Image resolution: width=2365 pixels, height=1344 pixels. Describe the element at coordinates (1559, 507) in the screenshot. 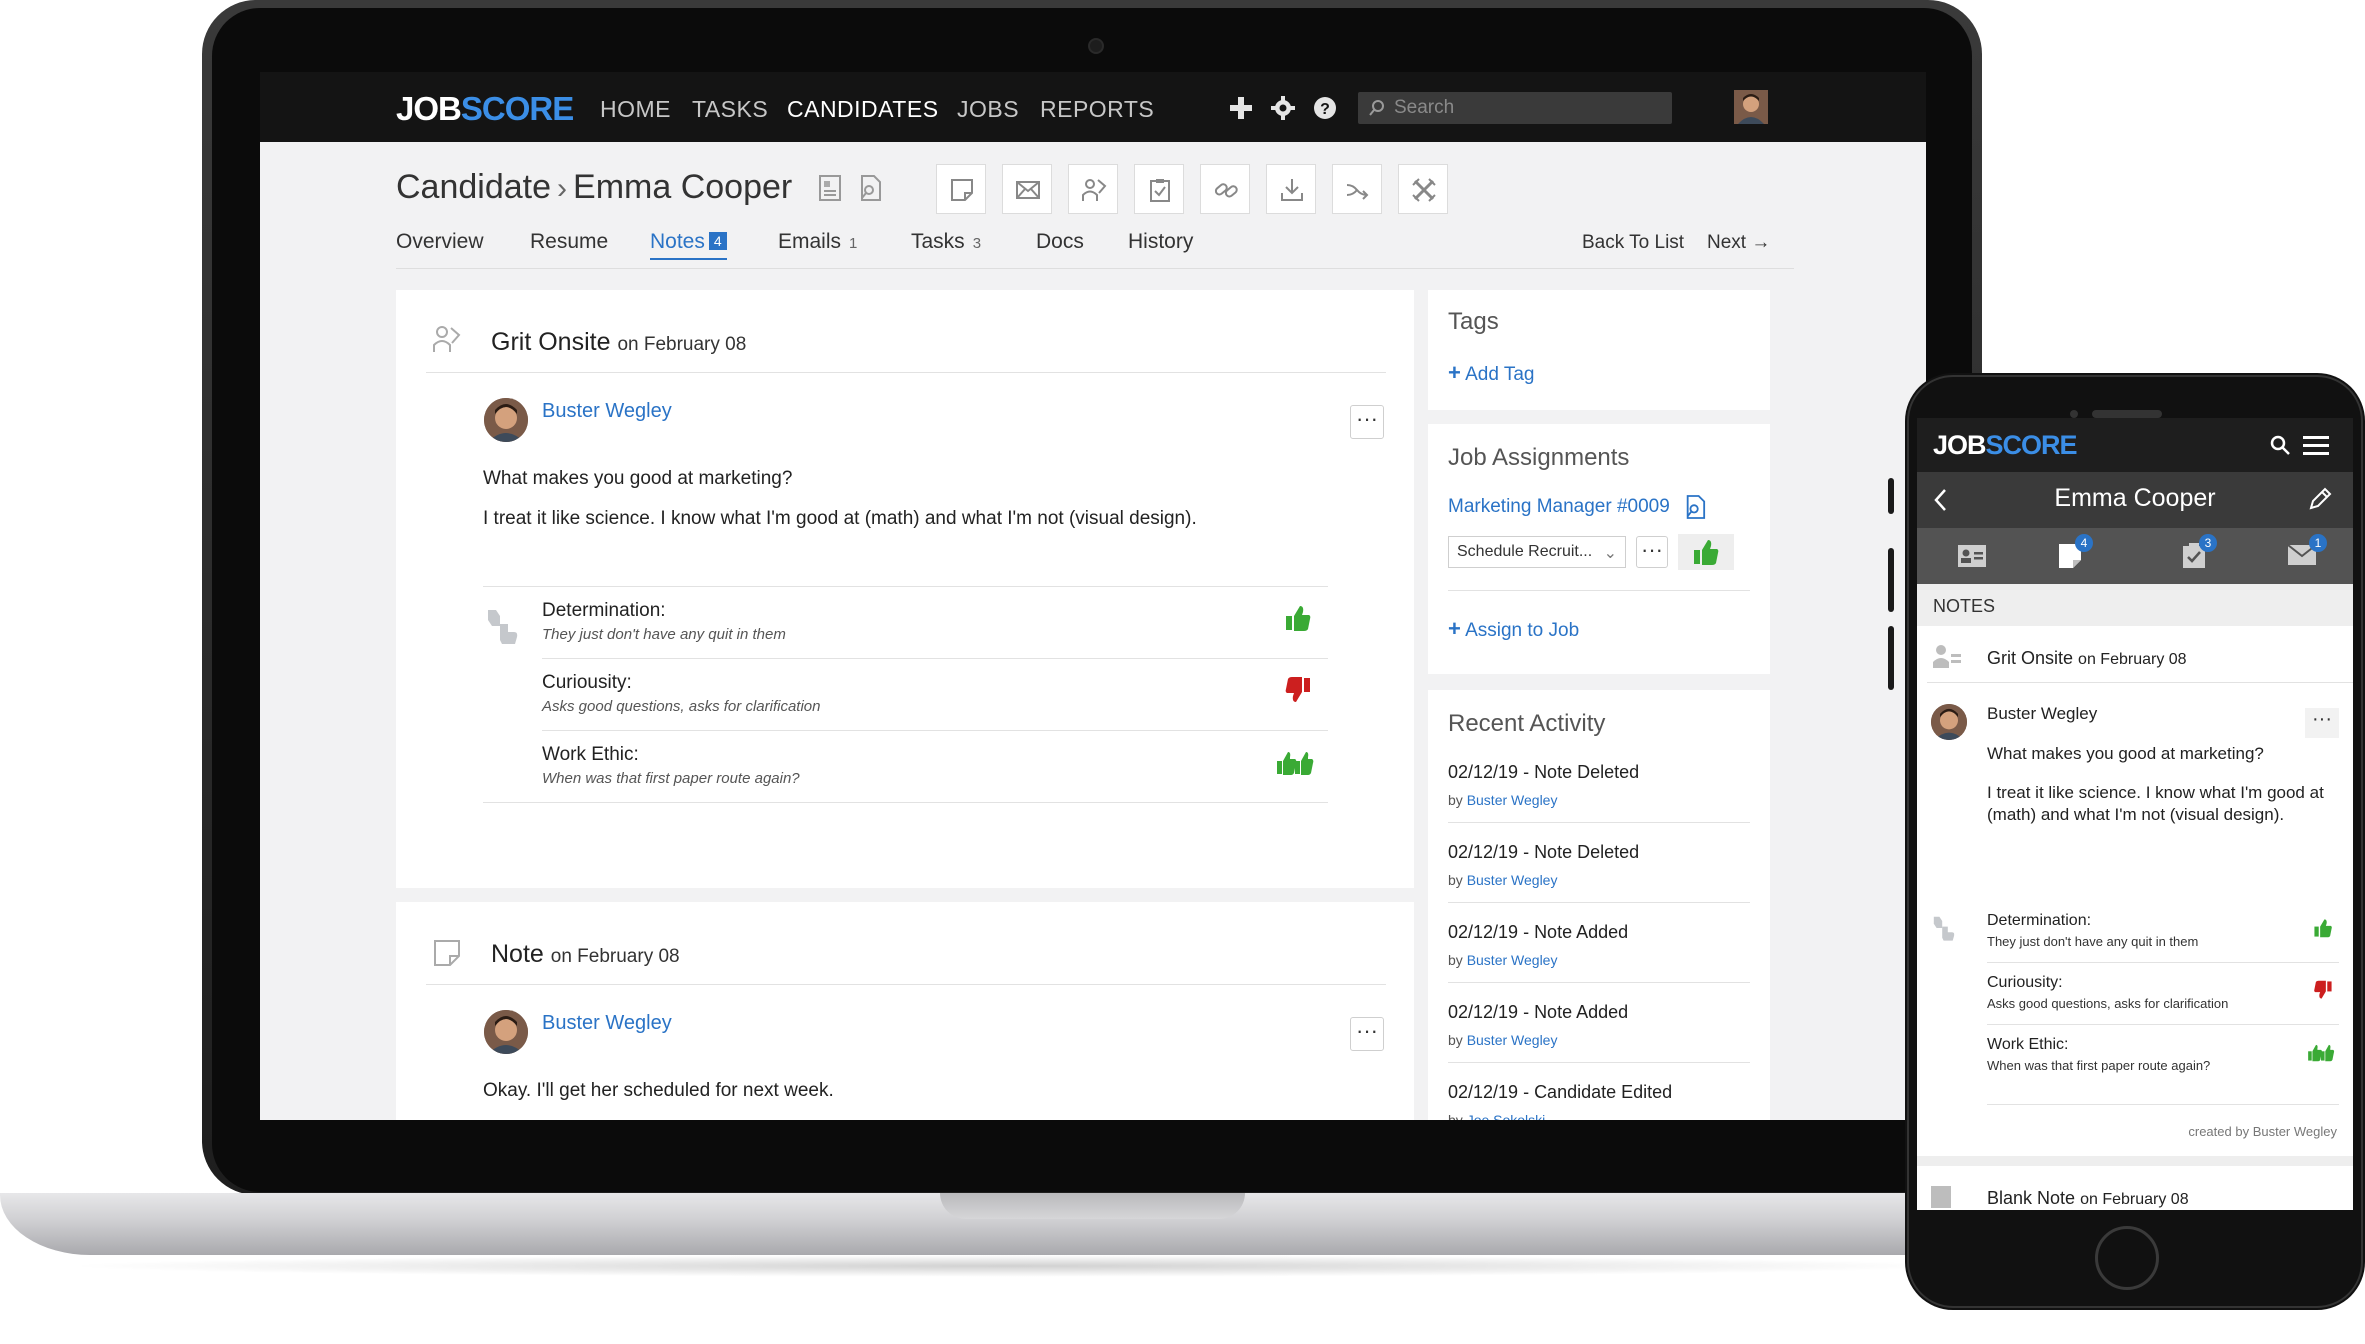

I see `job-link: Marketing Manager #0009` at that location.